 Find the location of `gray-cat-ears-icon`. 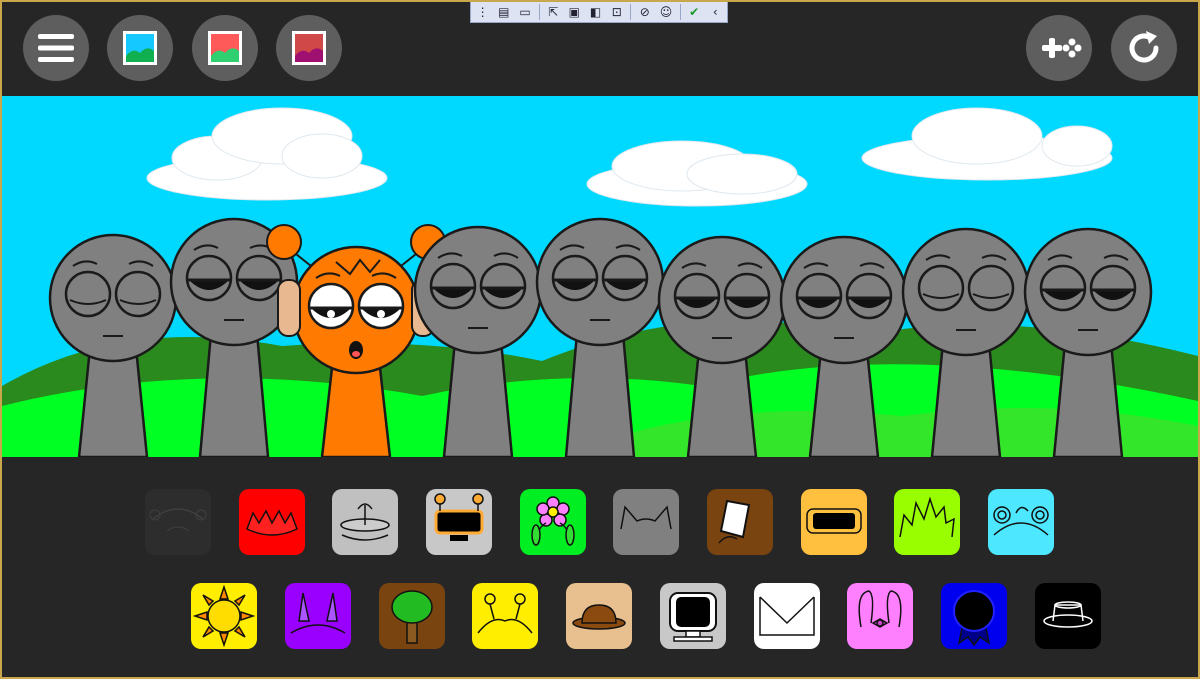

gray-cat-ears-icon is located at coordinates (646, 522).